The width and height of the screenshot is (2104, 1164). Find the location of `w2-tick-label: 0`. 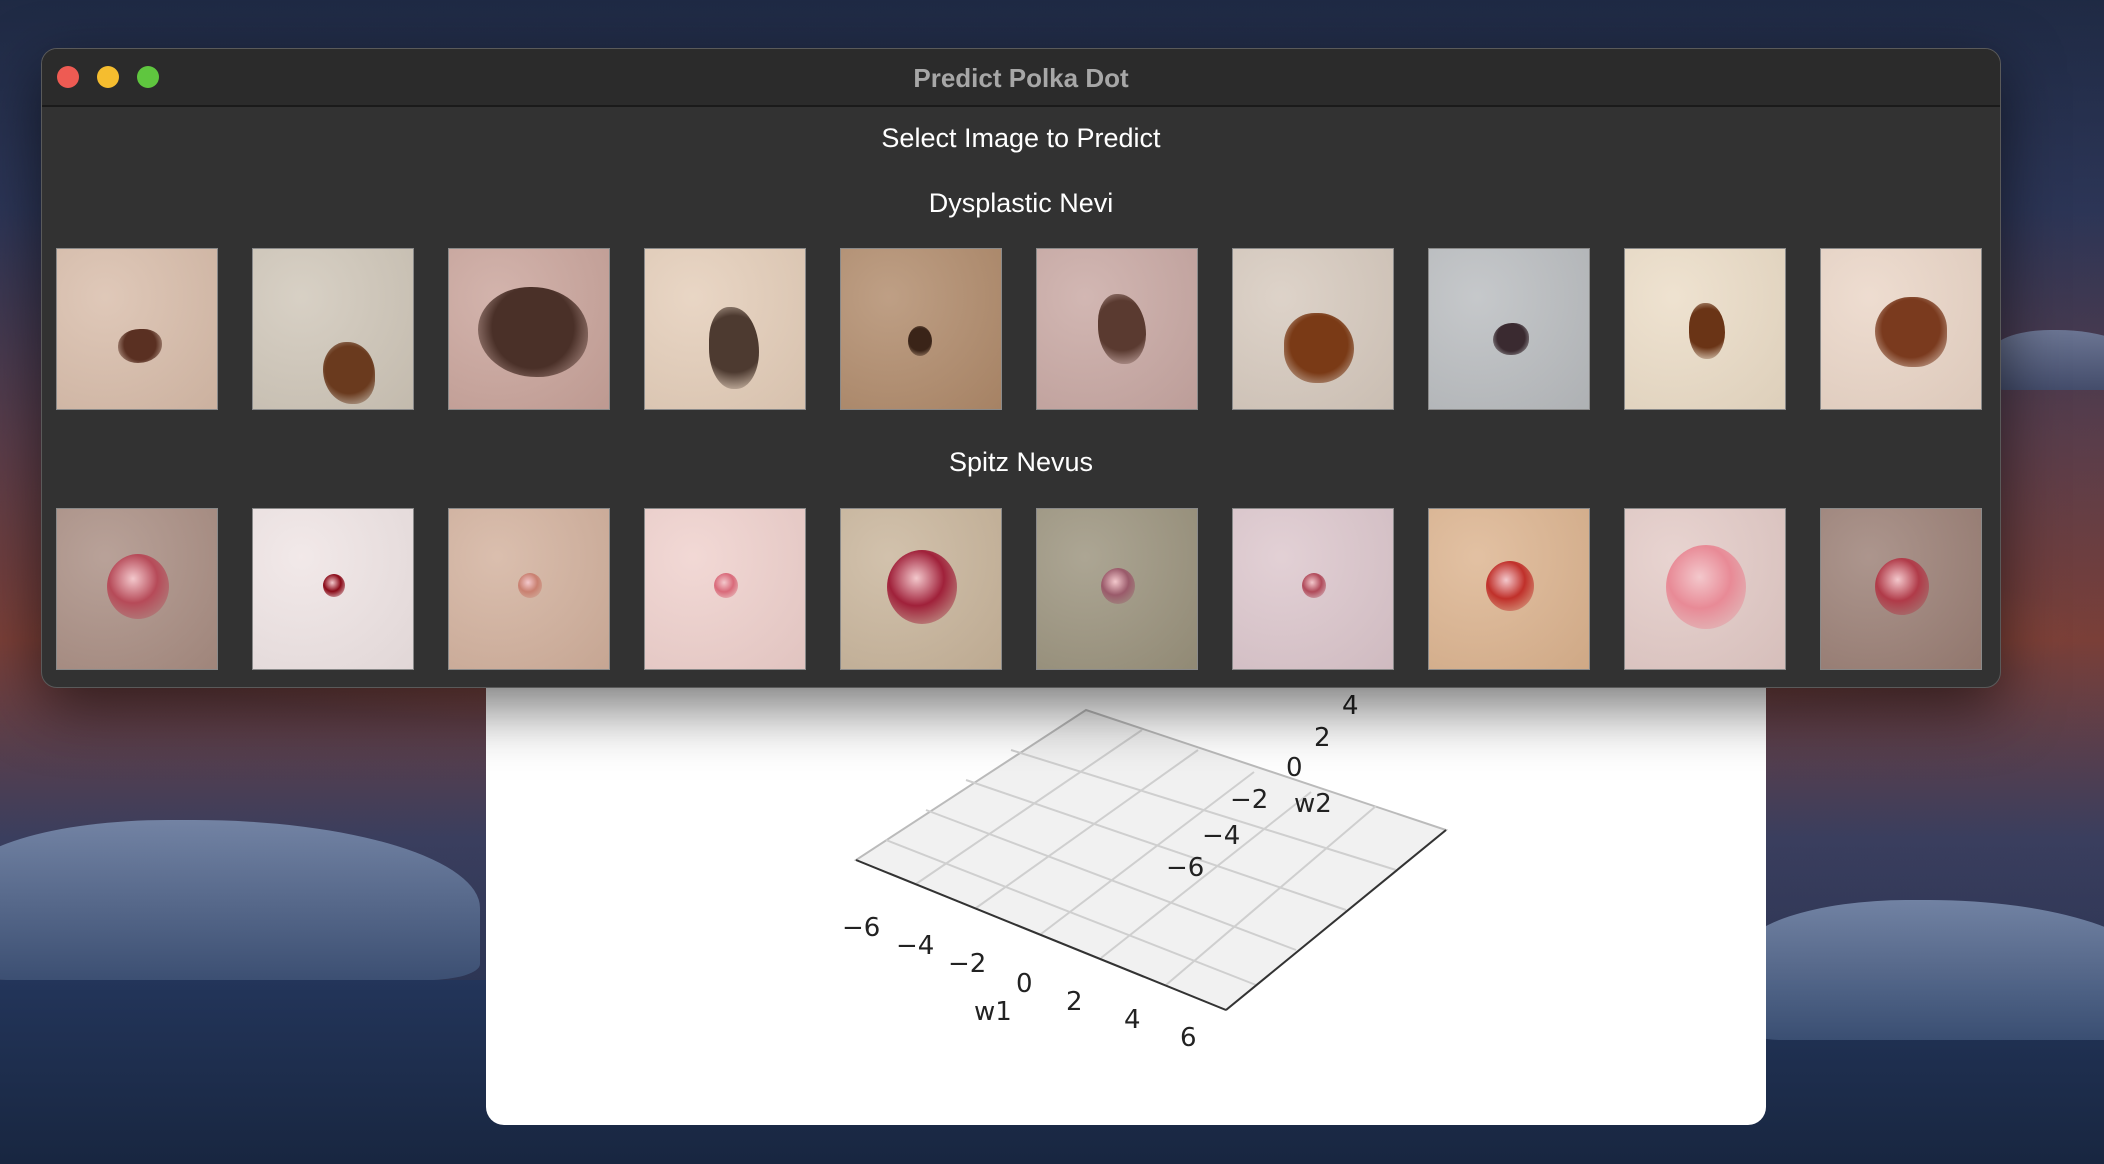

w2-tick-label: 0 is located at coordinates (1294, 768).